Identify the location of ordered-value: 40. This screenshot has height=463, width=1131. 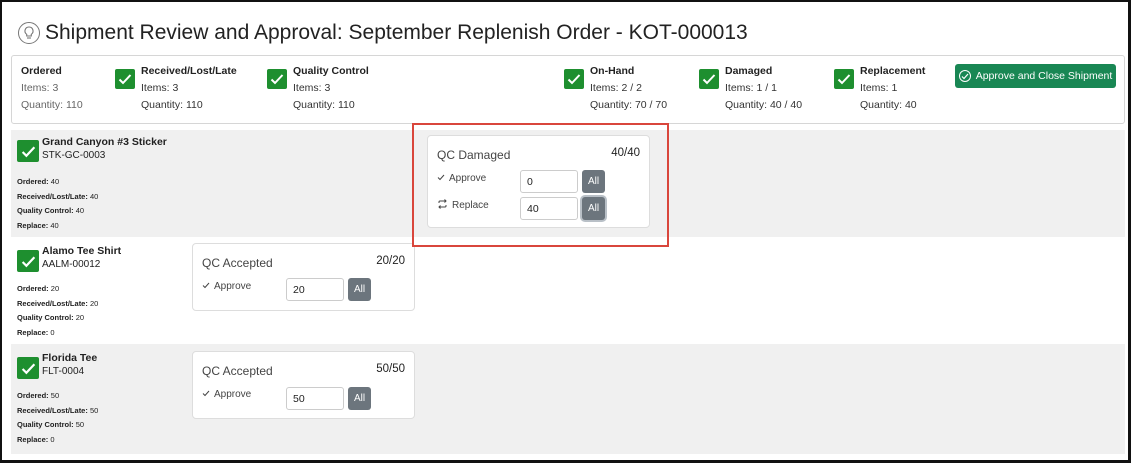
(55, 181).